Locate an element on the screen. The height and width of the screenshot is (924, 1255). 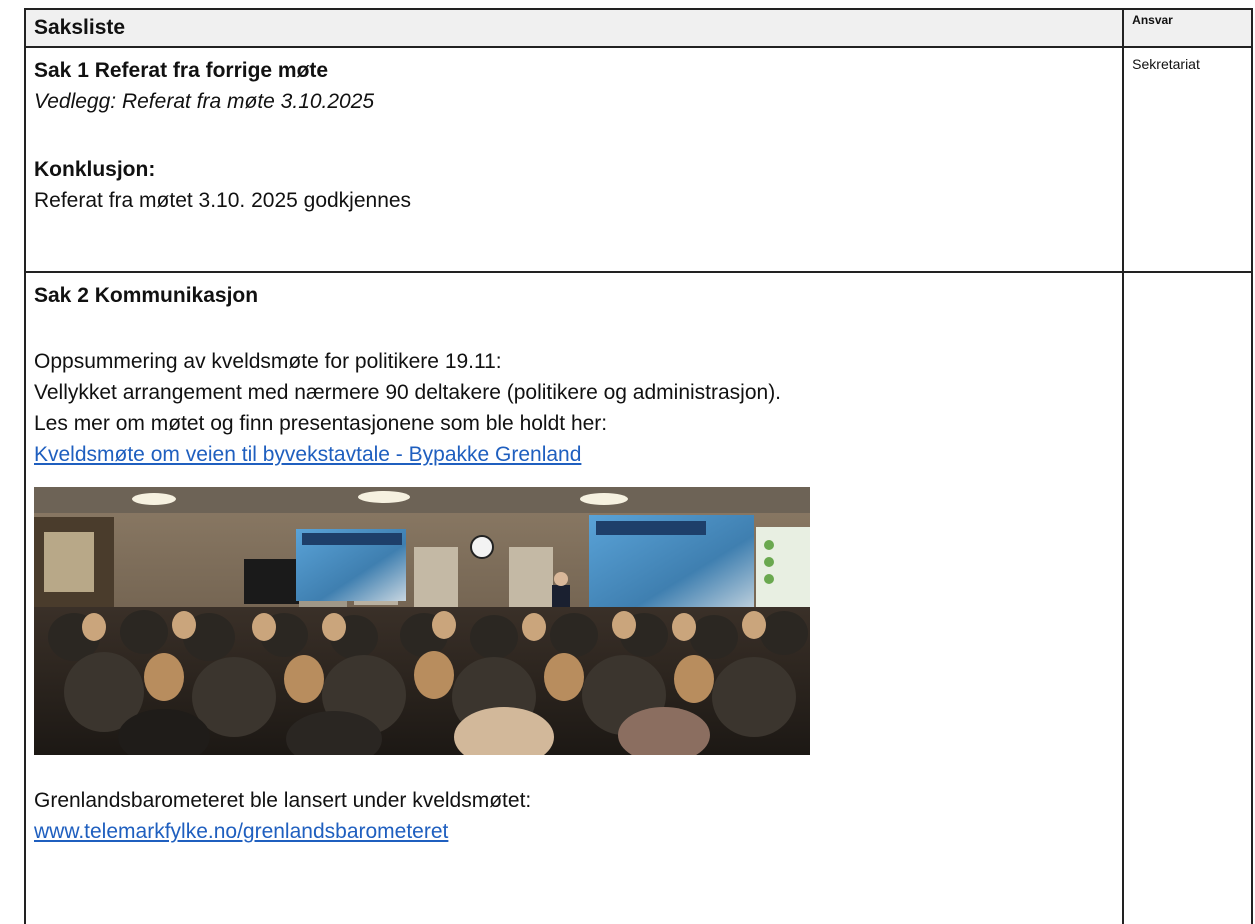
item-1-attachment: Vedlegg: Referat fra møte 3.10.2025 is located at coordinates (578, 101).